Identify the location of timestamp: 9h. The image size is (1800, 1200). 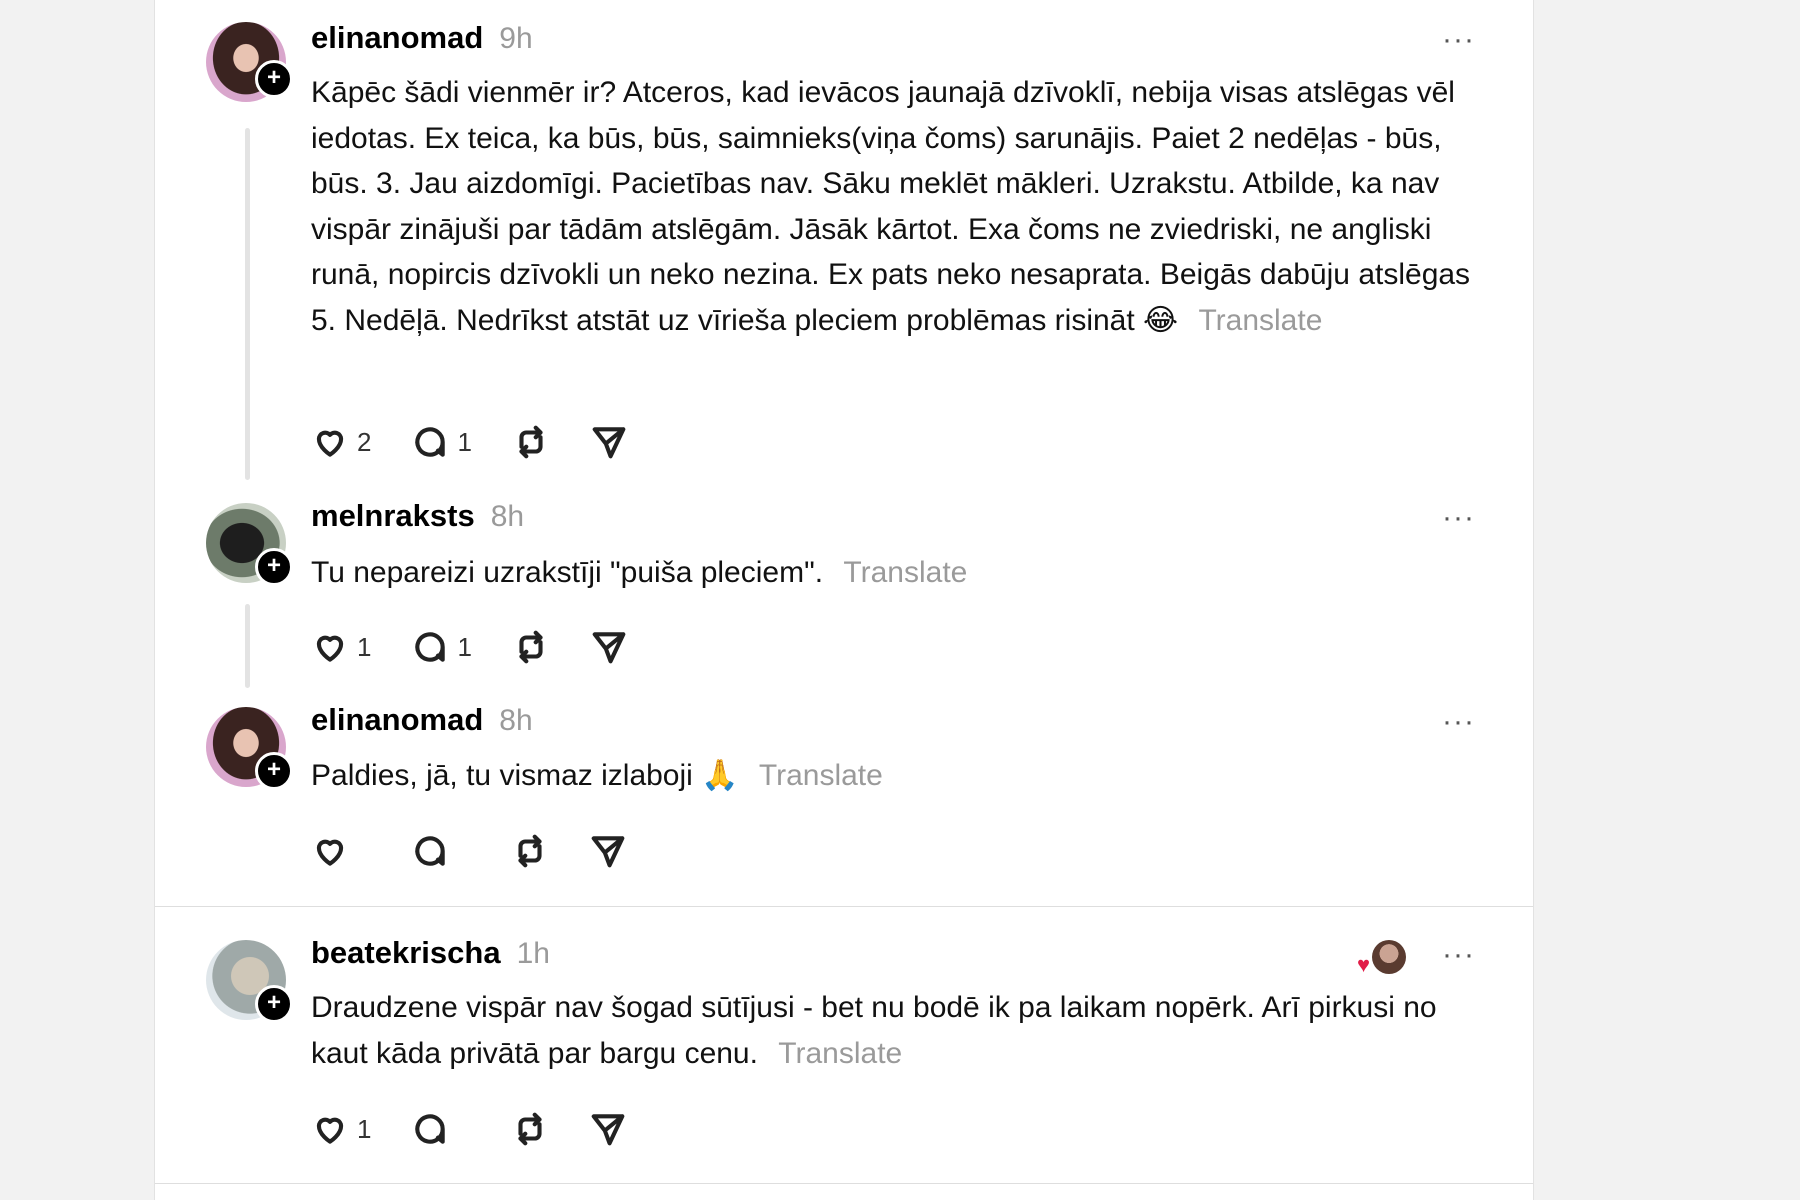
(515, 38).